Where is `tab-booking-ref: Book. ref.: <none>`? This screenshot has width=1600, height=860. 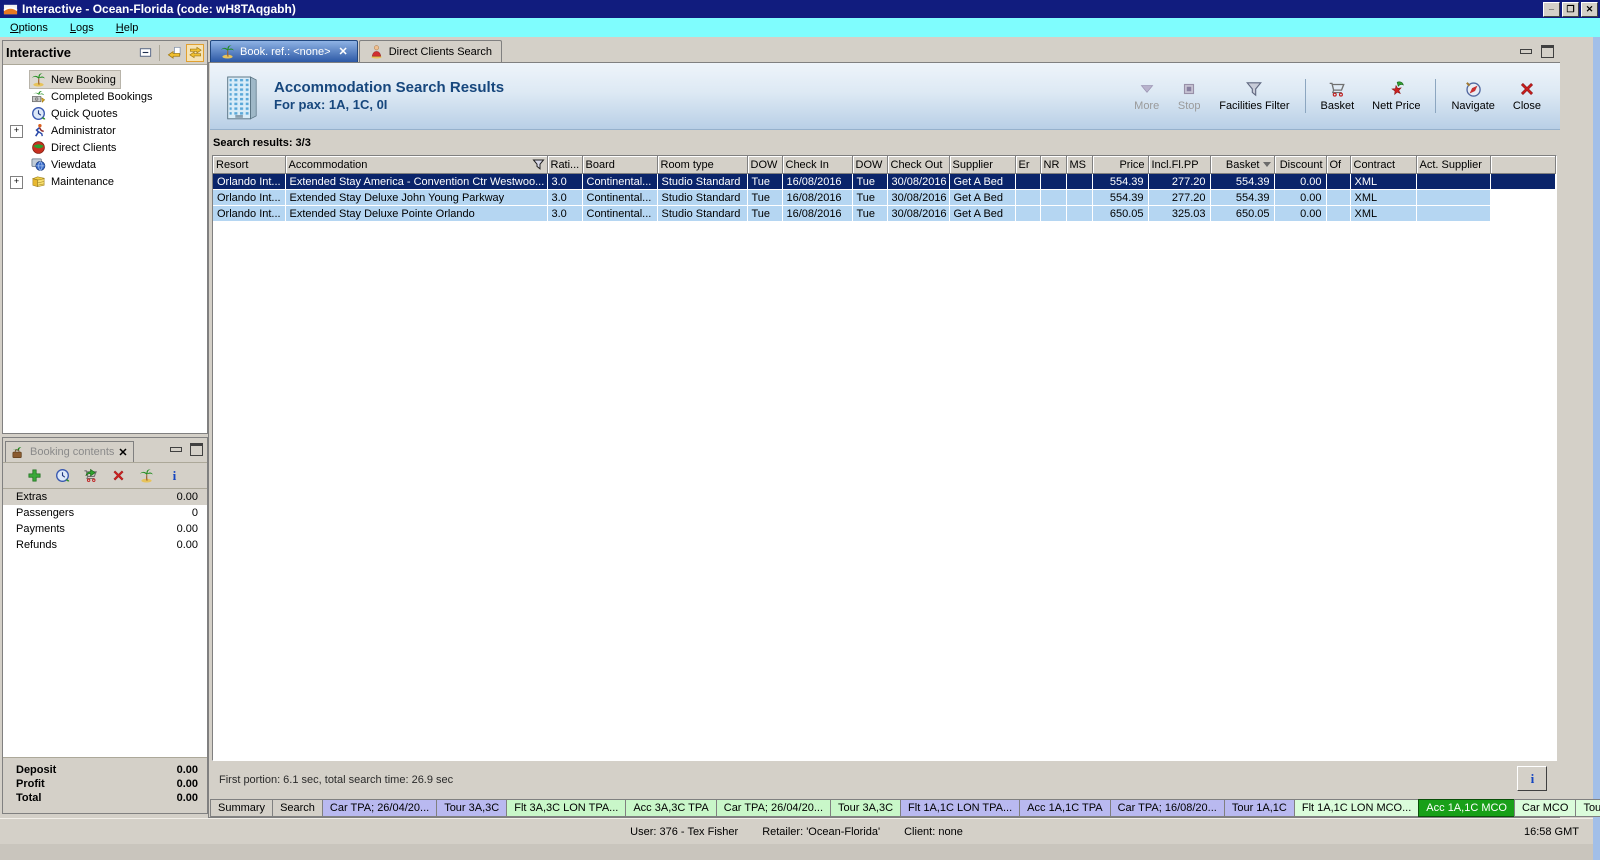 tab-booking-ref: Book. ref.: <none> is located at coordinates (284, 51).